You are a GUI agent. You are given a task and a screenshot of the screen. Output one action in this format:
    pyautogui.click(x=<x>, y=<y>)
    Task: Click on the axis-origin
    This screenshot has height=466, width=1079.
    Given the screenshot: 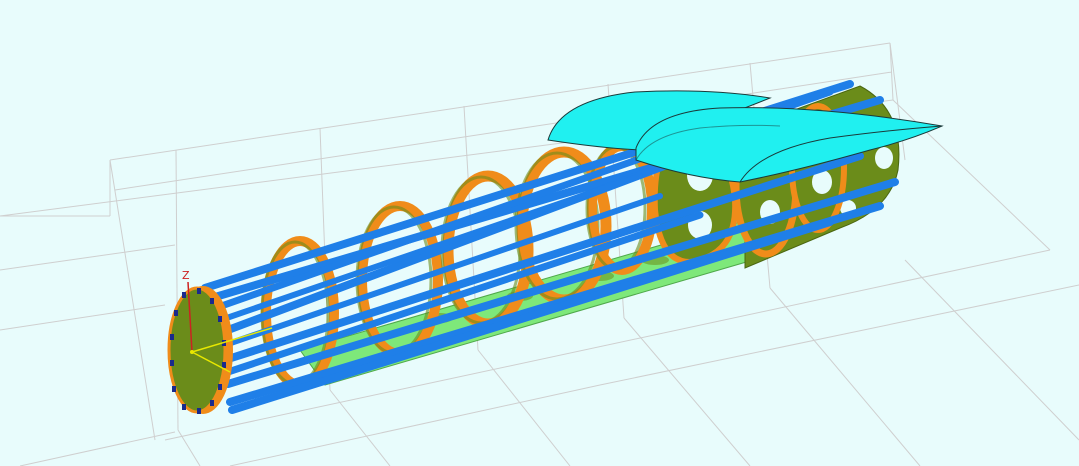 What is the action you would take?
    pyautogui.click(x=192, y=352)
    